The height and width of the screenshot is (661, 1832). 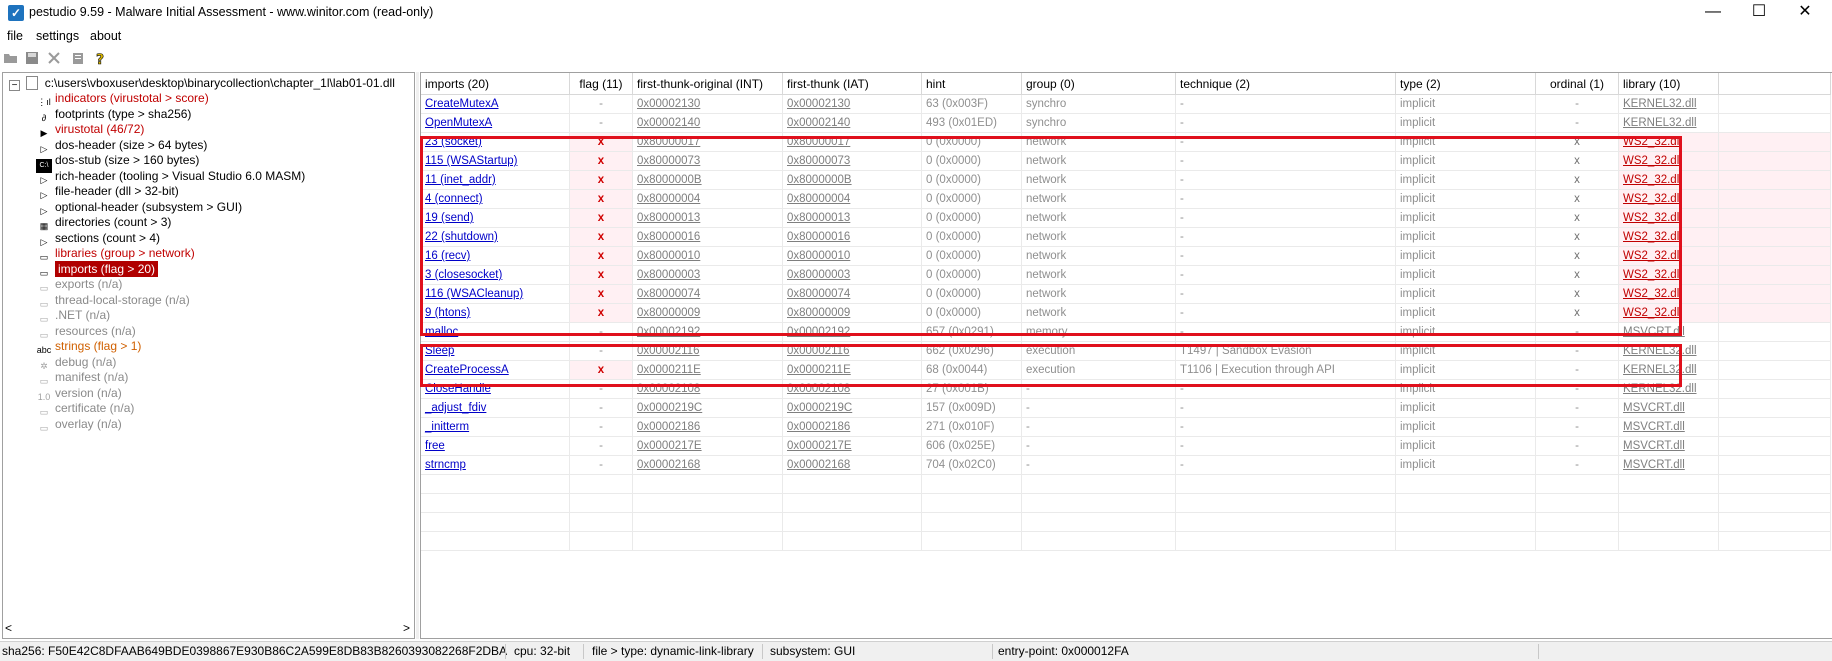 What do you see at coordinates (495, 389) in the screenshot?
I see `cell-name: CloseHandle` at bounding box center [495, 389].